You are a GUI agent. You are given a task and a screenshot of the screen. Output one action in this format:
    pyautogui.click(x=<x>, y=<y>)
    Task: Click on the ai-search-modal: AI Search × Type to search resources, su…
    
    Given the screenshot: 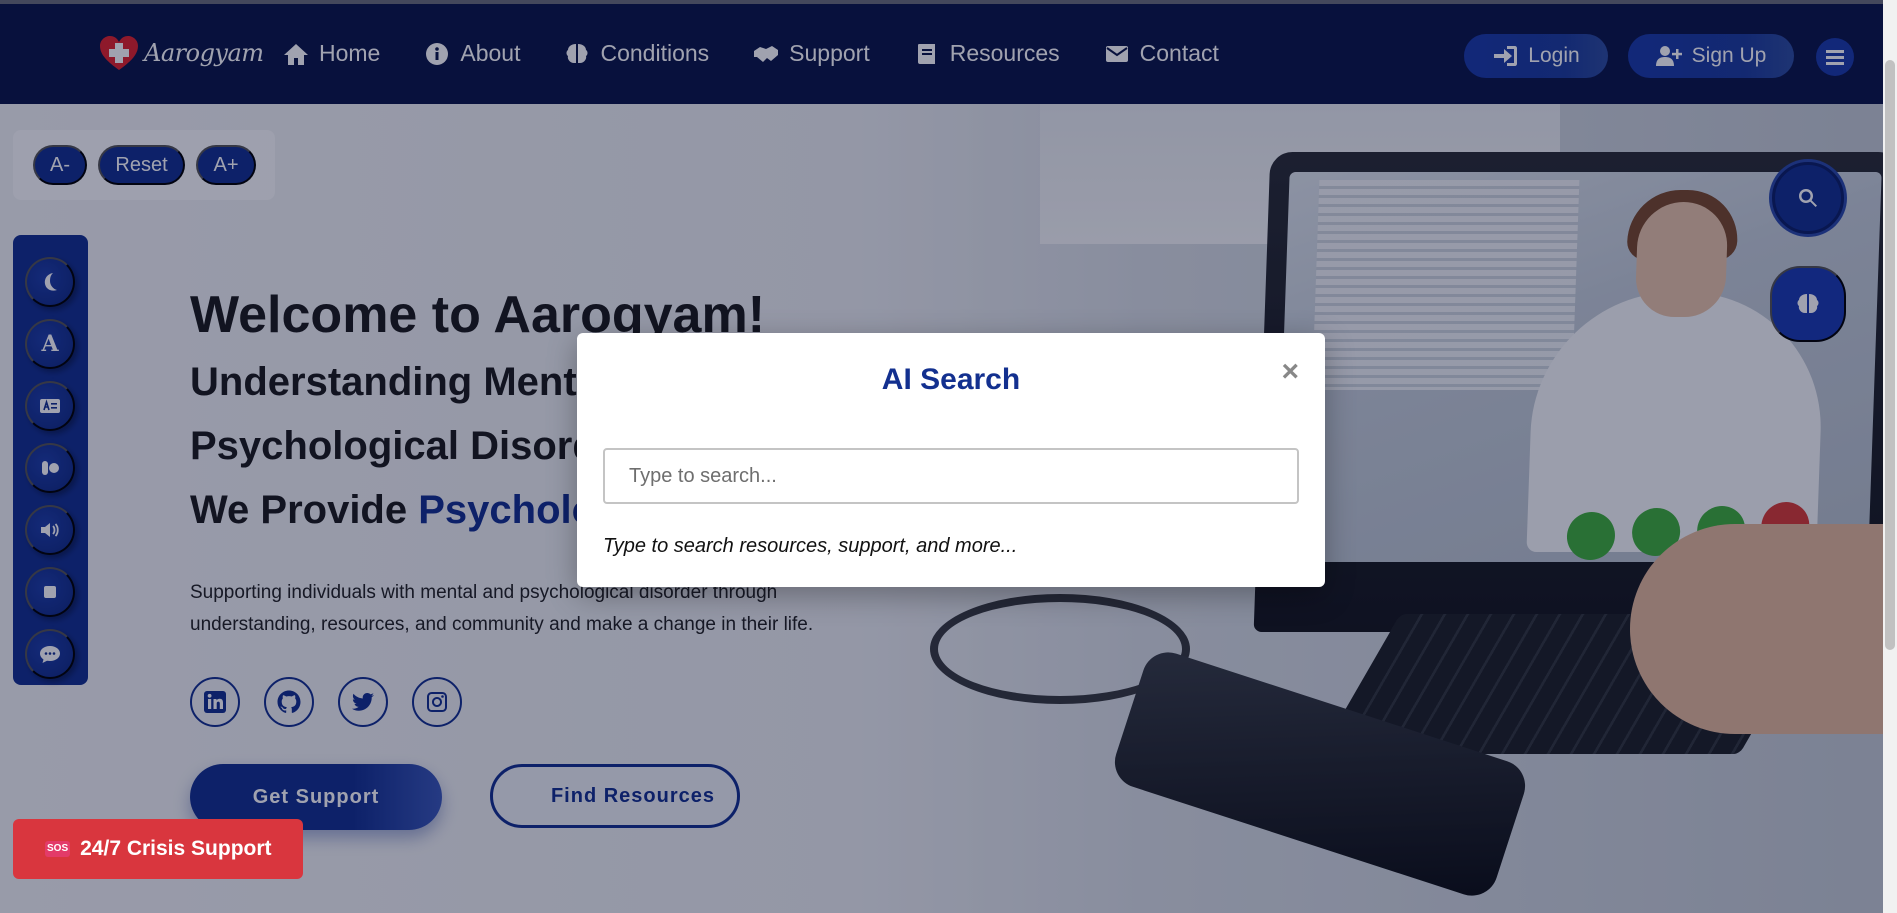 What is the action you would take?
    pyautogui.click(x=951, y=460)
    